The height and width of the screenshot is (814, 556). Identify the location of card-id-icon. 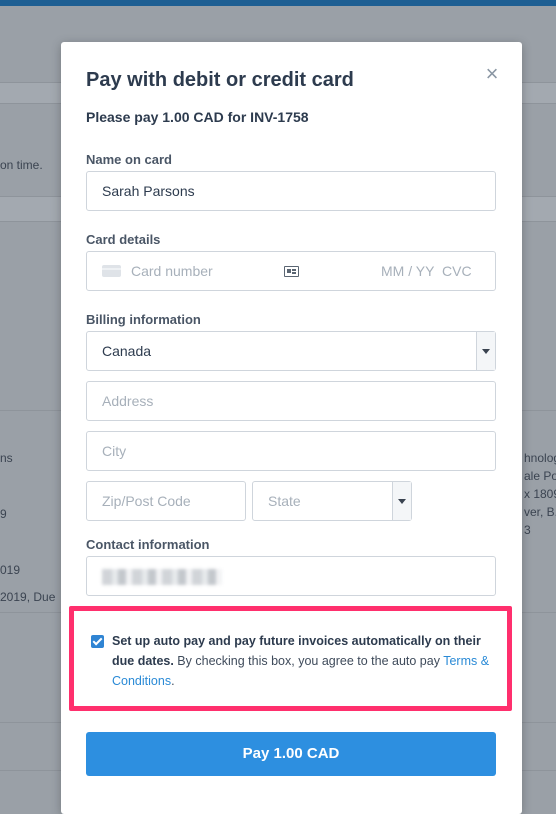
(291, 271).